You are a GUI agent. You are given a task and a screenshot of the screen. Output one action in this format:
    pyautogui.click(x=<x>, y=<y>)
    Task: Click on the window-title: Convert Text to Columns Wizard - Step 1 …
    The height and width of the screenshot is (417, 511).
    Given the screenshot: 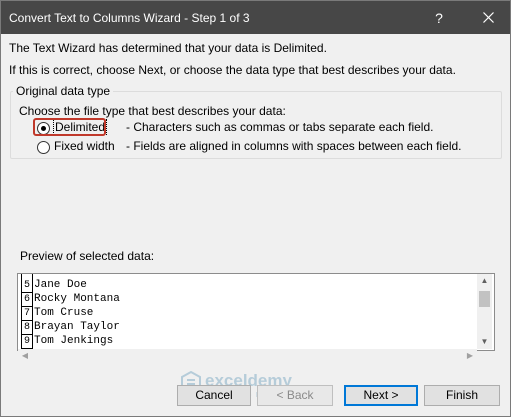 What is the action you would take?
    pyautogui.click(x=129, y=18)
    